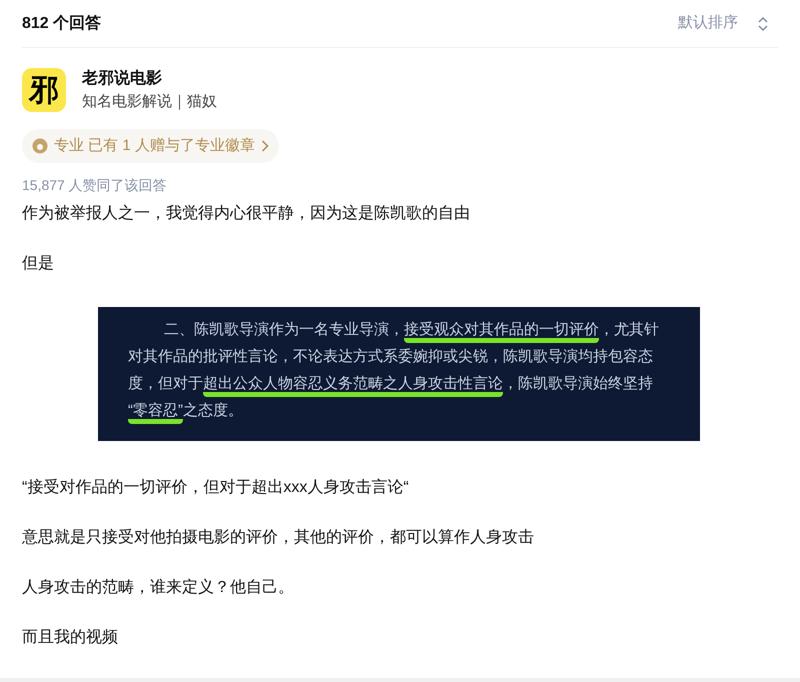  Describe the element at coordinates (278, 538) in the screenshot. I see `answer-paragraph: 意思就是只接受对他拍摄电影的评价，其他的评价，都可以算作人身攻击` at that location.